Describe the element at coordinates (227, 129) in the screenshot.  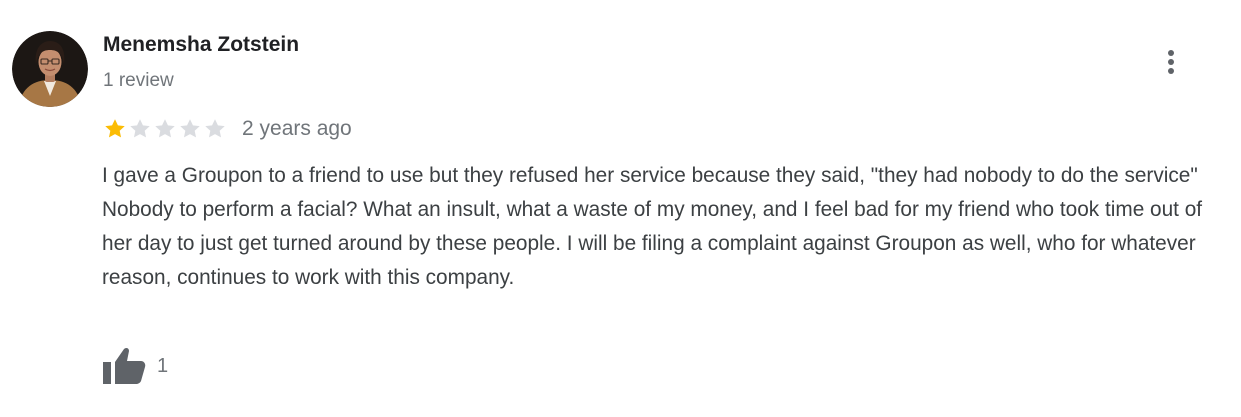
I see `rating-row: 2 years ago` at that location.